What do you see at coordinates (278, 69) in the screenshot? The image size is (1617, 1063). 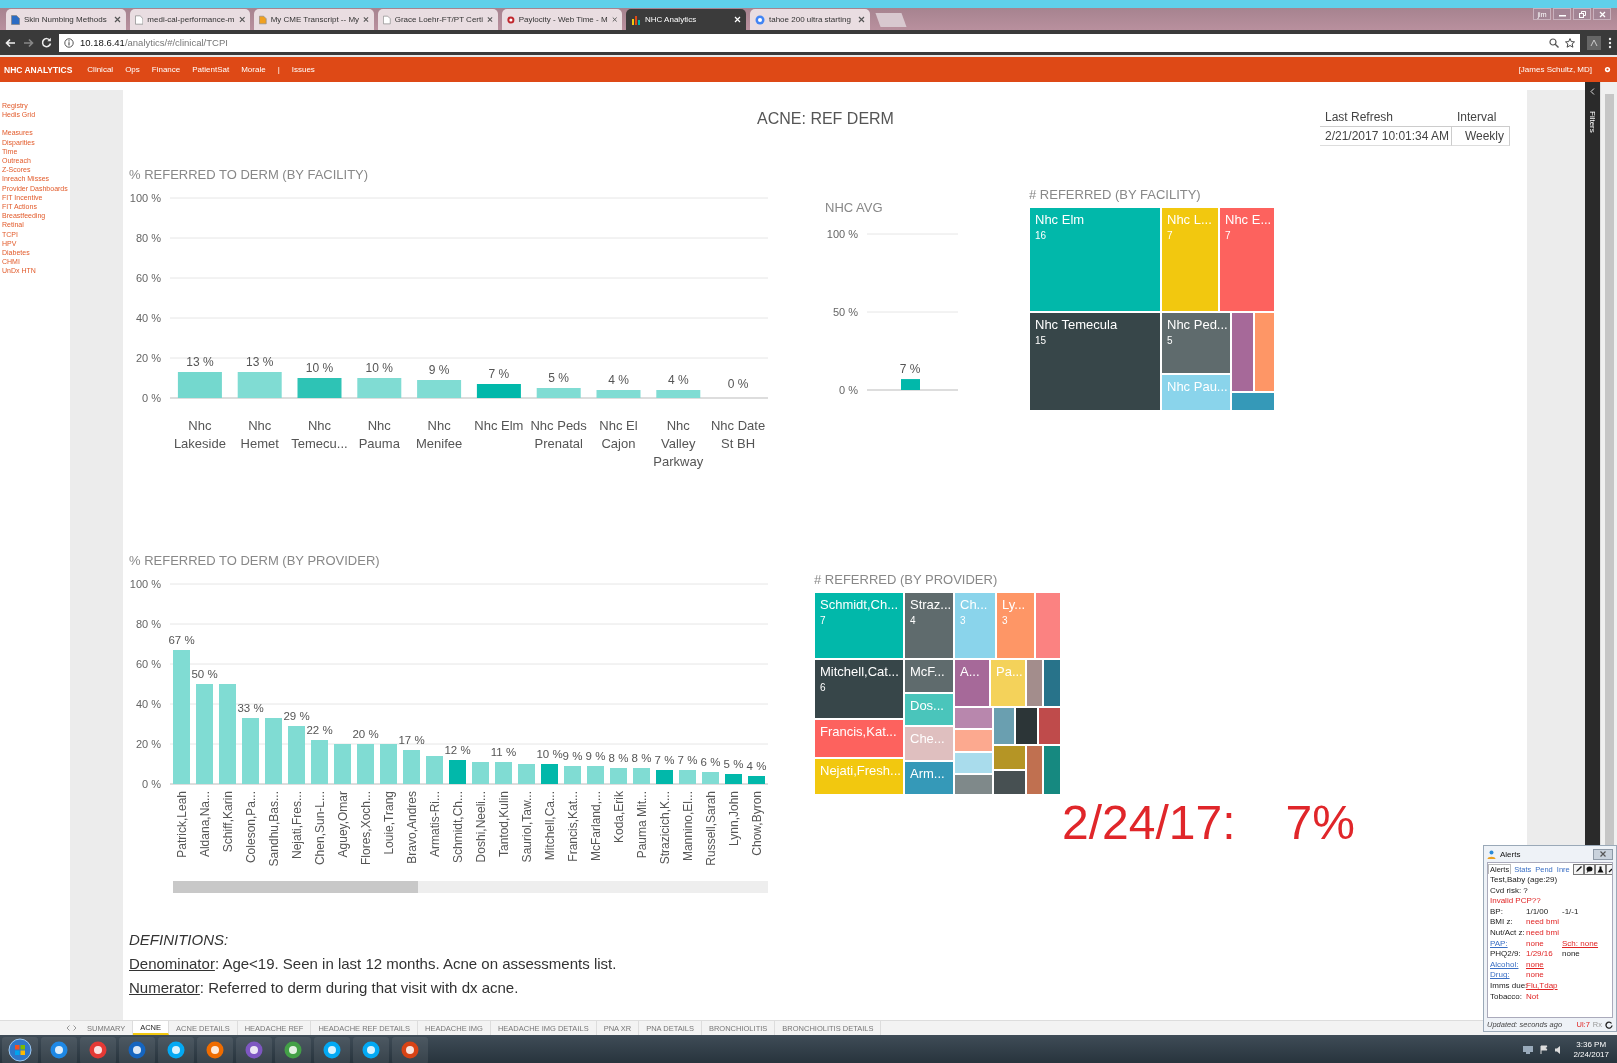 I see `nav-link: |` at bounding box center [278, 69].